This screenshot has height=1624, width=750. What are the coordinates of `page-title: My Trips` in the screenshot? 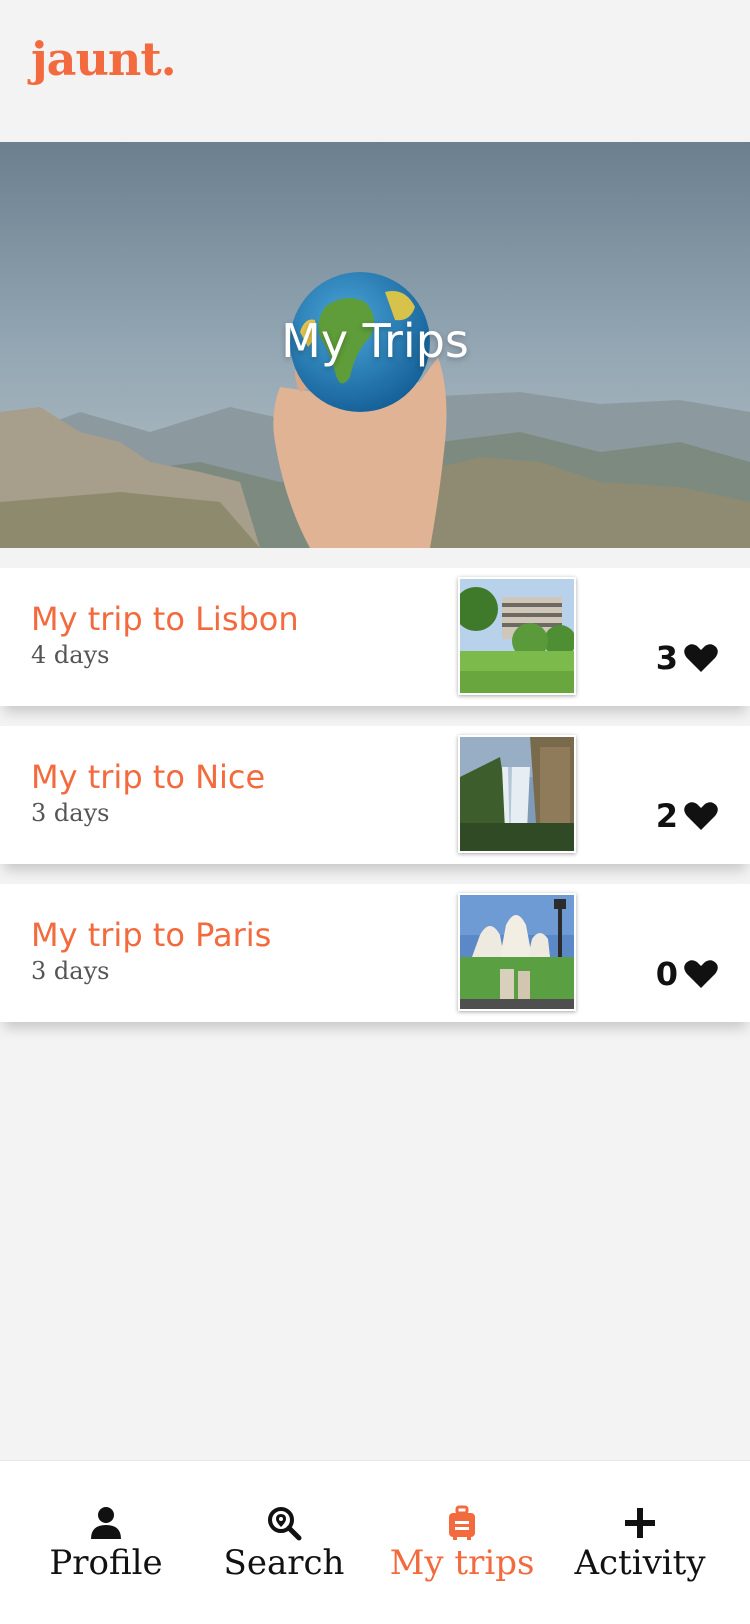 It's located at (375, 341).